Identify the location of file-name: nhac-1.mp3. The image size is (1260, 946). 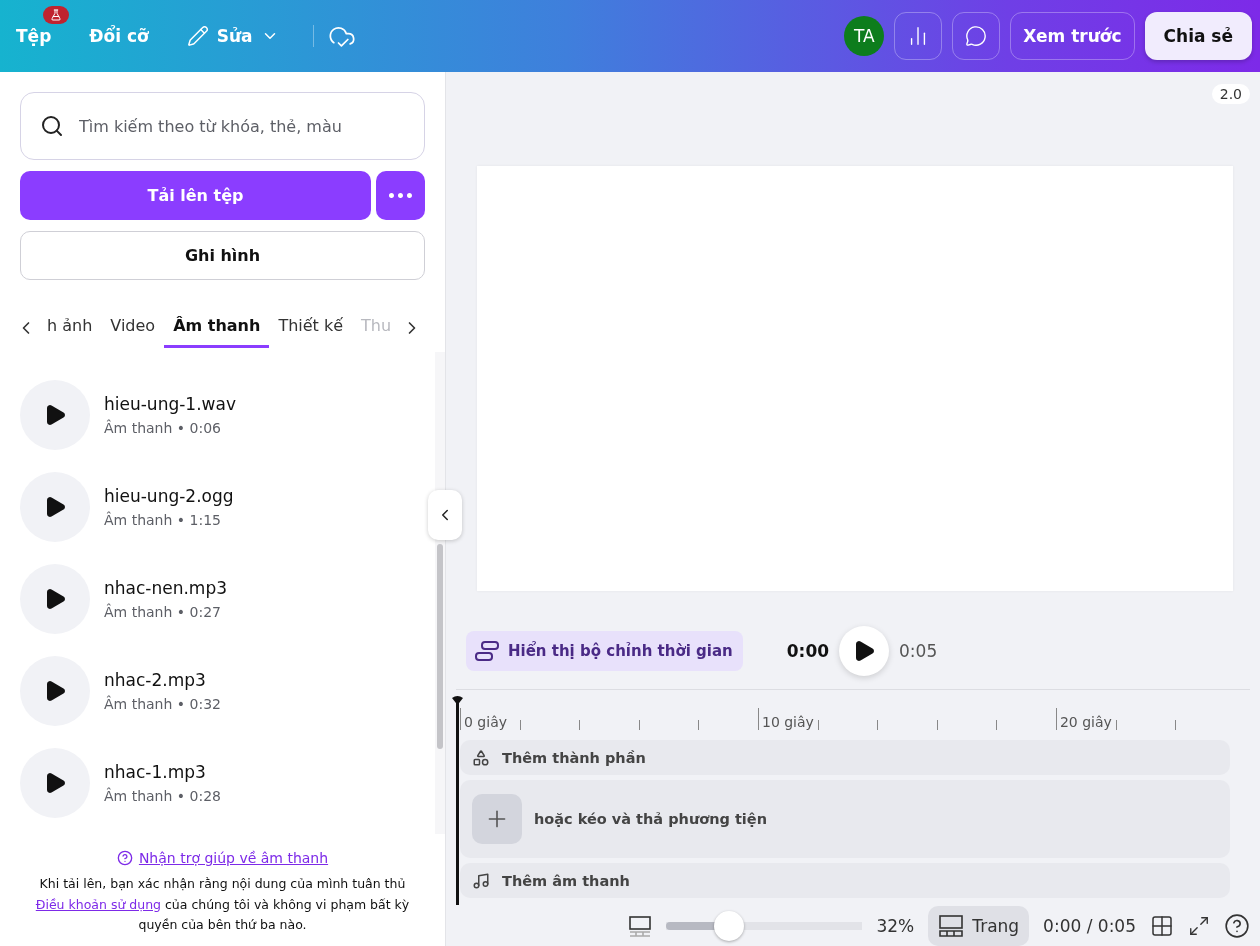
(155, 772).